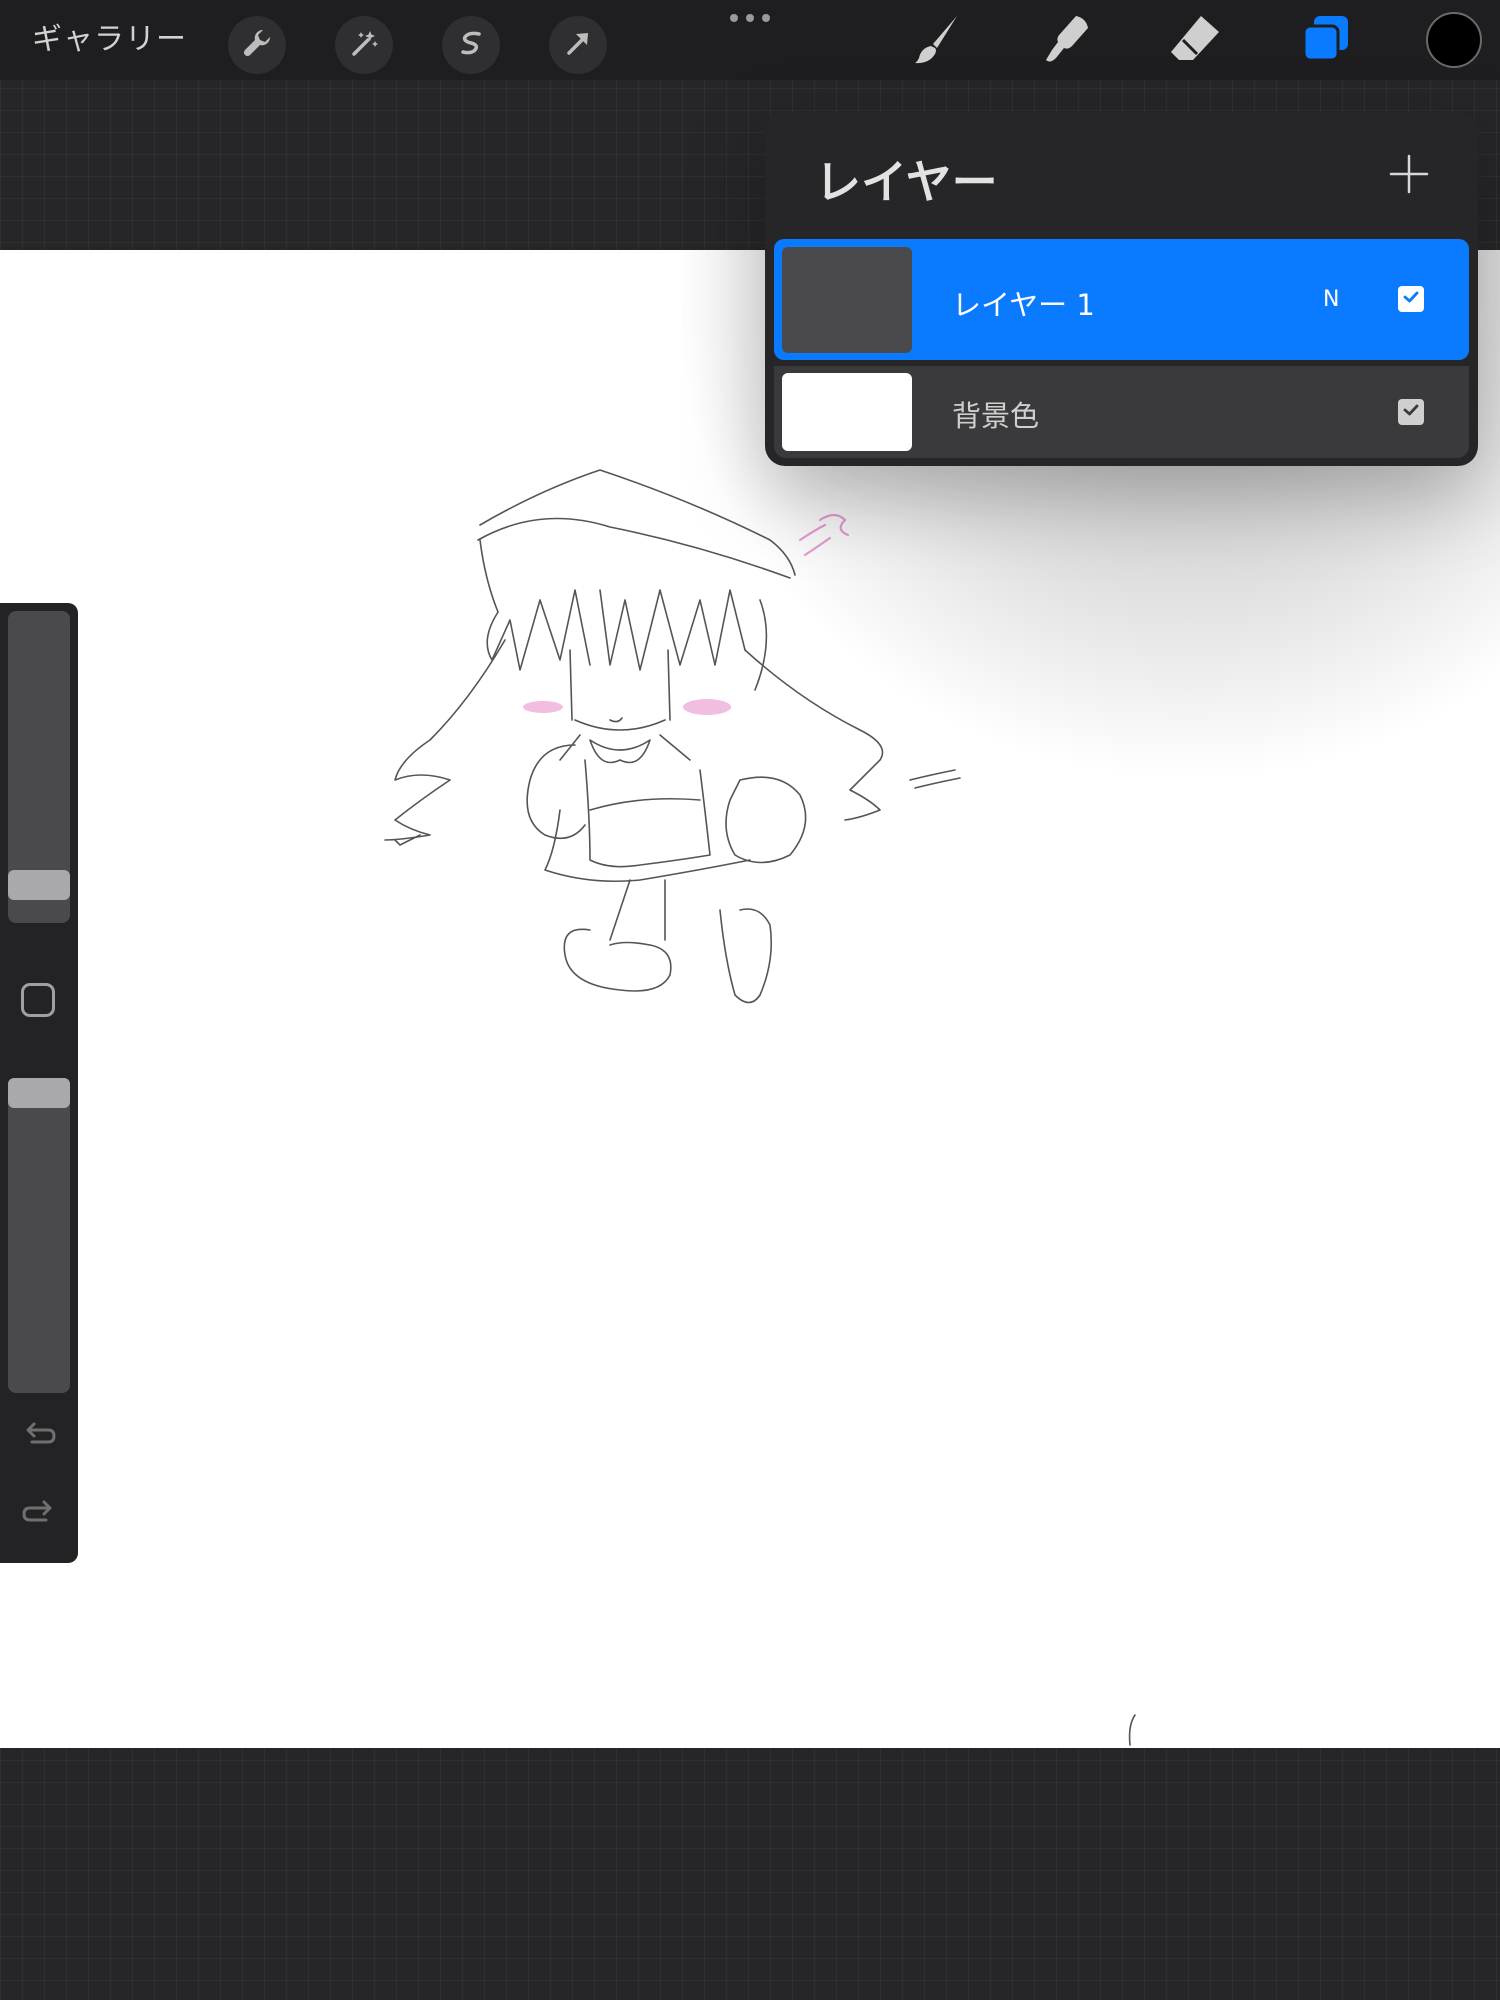  I want to click on smudge-icon, so click(1066, 40).